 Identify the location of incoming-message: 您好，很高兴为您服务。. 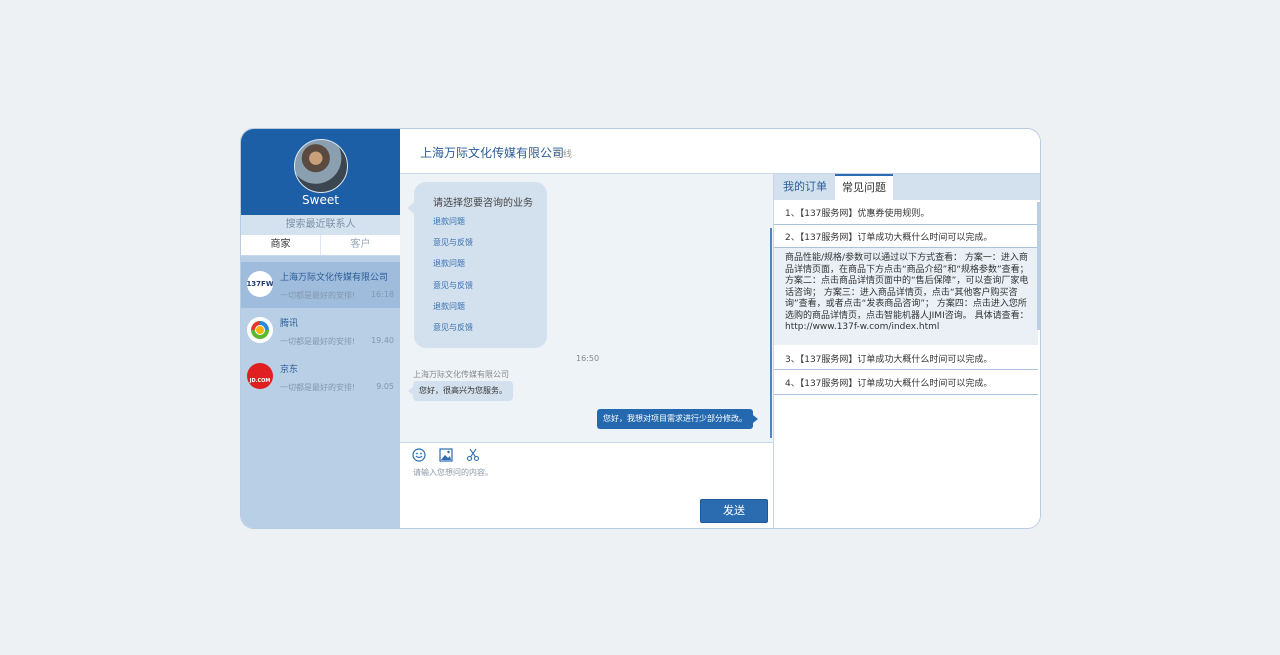
(460, 391).